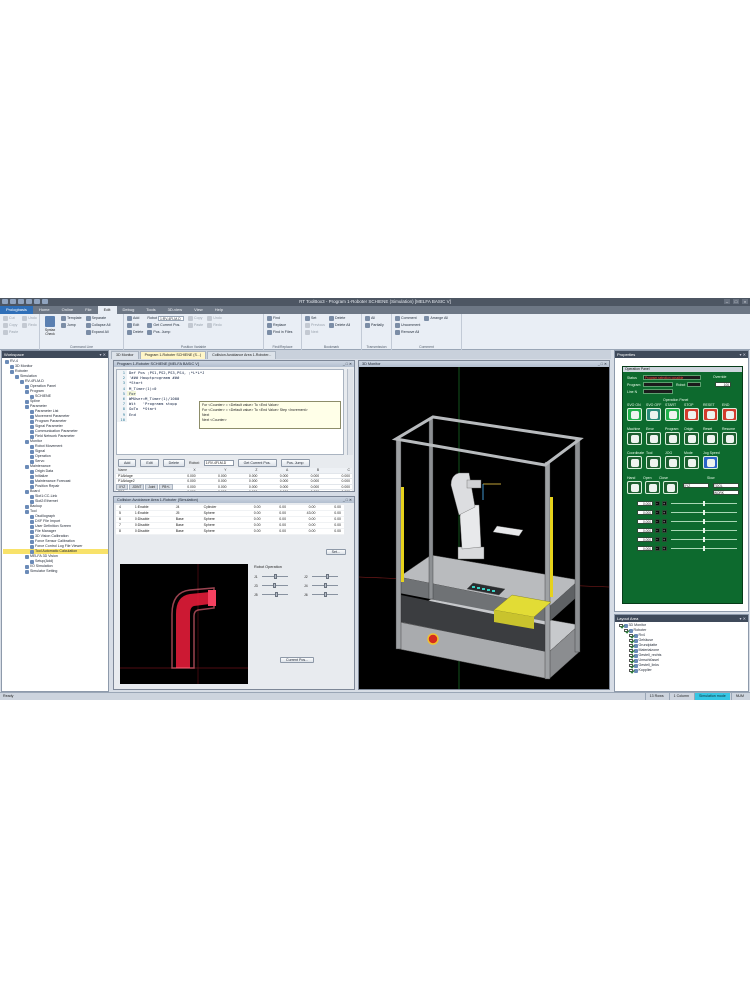  Describe the element at coordinates (407, 318) in the screenshot. I see `comment-button: Comment` at that location.